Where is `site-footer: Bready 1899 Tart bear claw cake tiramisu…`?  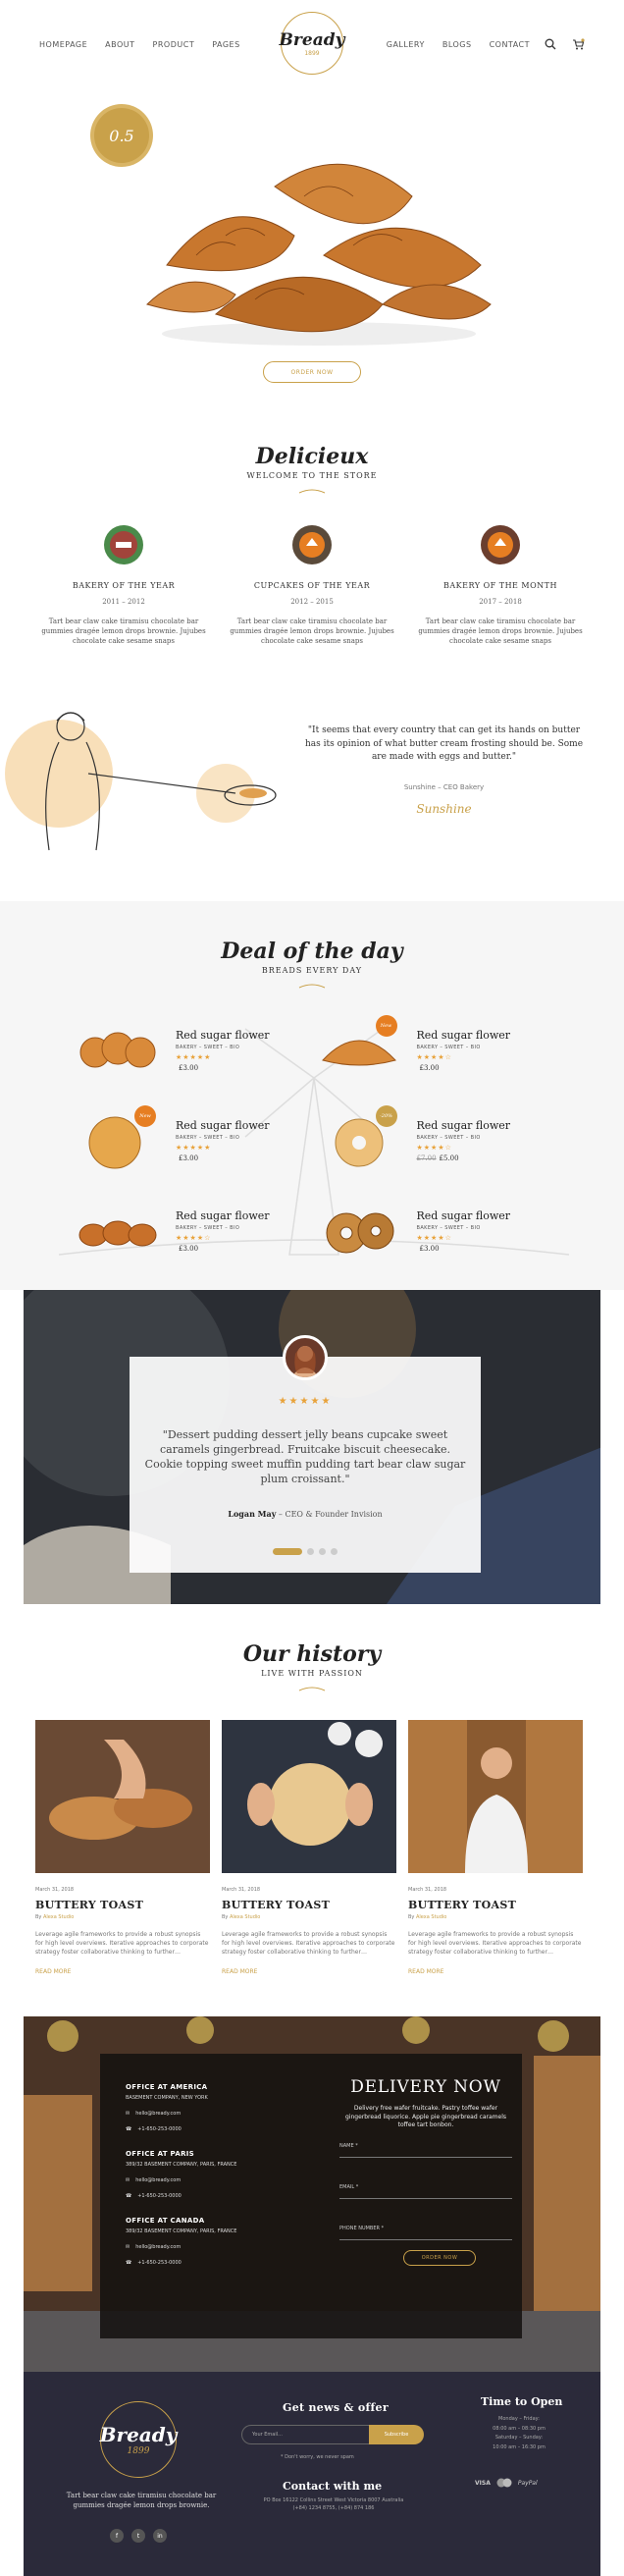 site-footer: Bready 1899 Tart bear claw cake tiramisu… is located at coordinates (312, 2474).